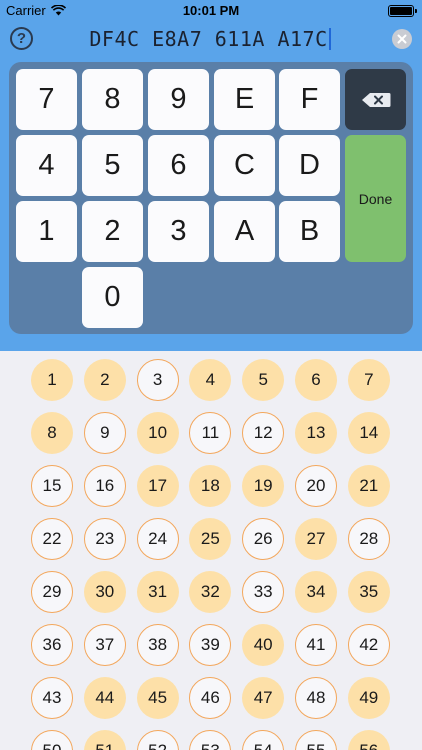 The height and width of the screenshot is (750, 422). What do you see at coordinates (52, 380) in the screenshot?
I see `number-cell-1: 1` at bounding box center [52, 380].